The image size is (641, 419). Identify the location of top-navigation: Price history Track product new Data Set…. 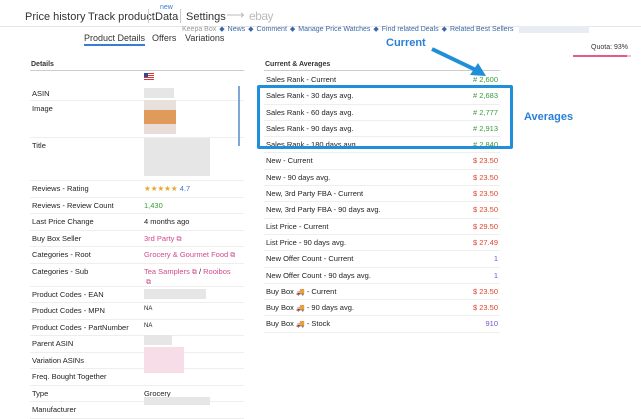
(320, 14).